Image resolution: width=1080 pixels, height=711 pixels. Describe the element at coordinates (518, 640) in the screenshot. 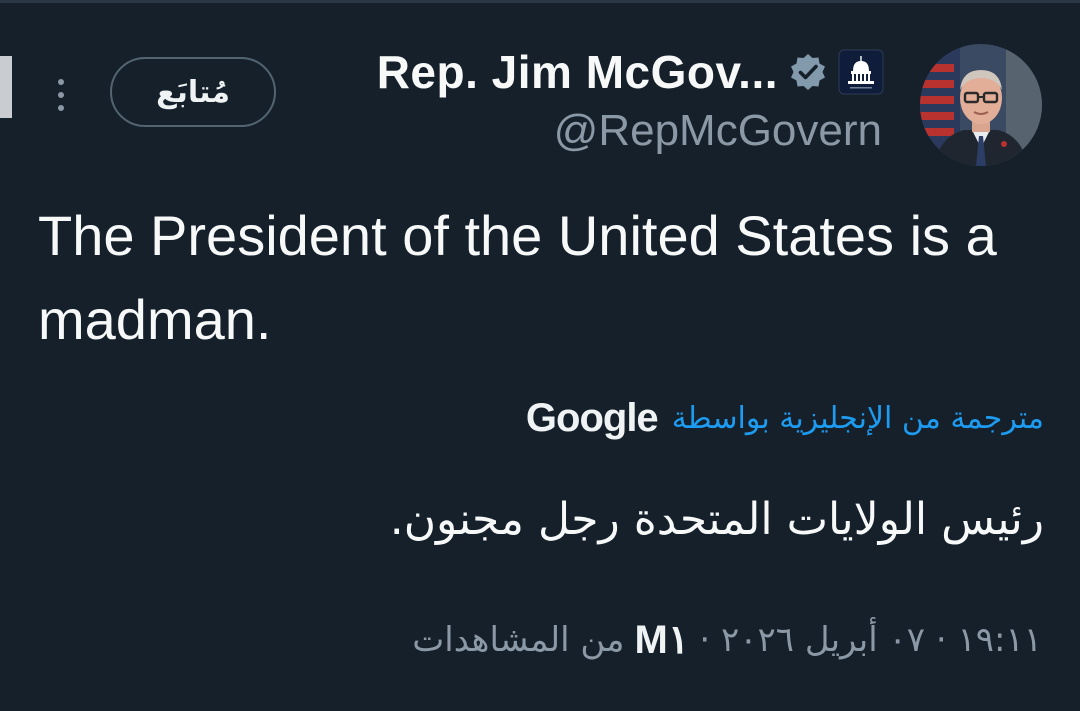

I see `views-label: من المشاهدات` at that location.